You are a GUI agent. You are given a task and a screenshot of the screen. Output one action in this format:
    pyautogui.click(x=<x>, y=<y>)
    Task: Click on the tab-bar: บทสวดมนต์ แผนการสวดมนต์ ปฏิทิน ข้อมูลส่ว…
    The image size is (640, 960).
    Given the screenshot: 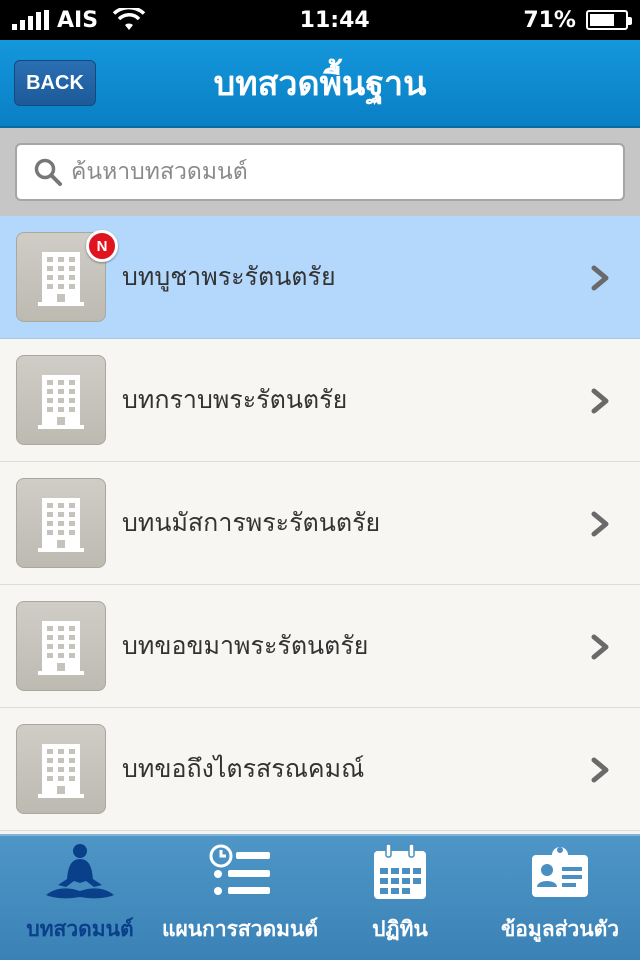 What is the action you would take?
    pyautogui.click(x=320, y=897)
    